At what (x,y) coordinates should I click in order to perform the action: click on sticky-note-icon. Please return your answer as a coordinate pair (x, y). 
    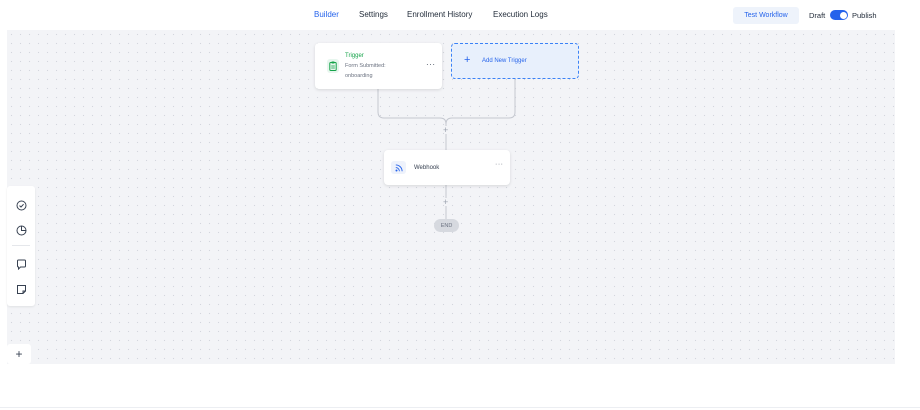
    Looking at the image, I should click on (21, 288).